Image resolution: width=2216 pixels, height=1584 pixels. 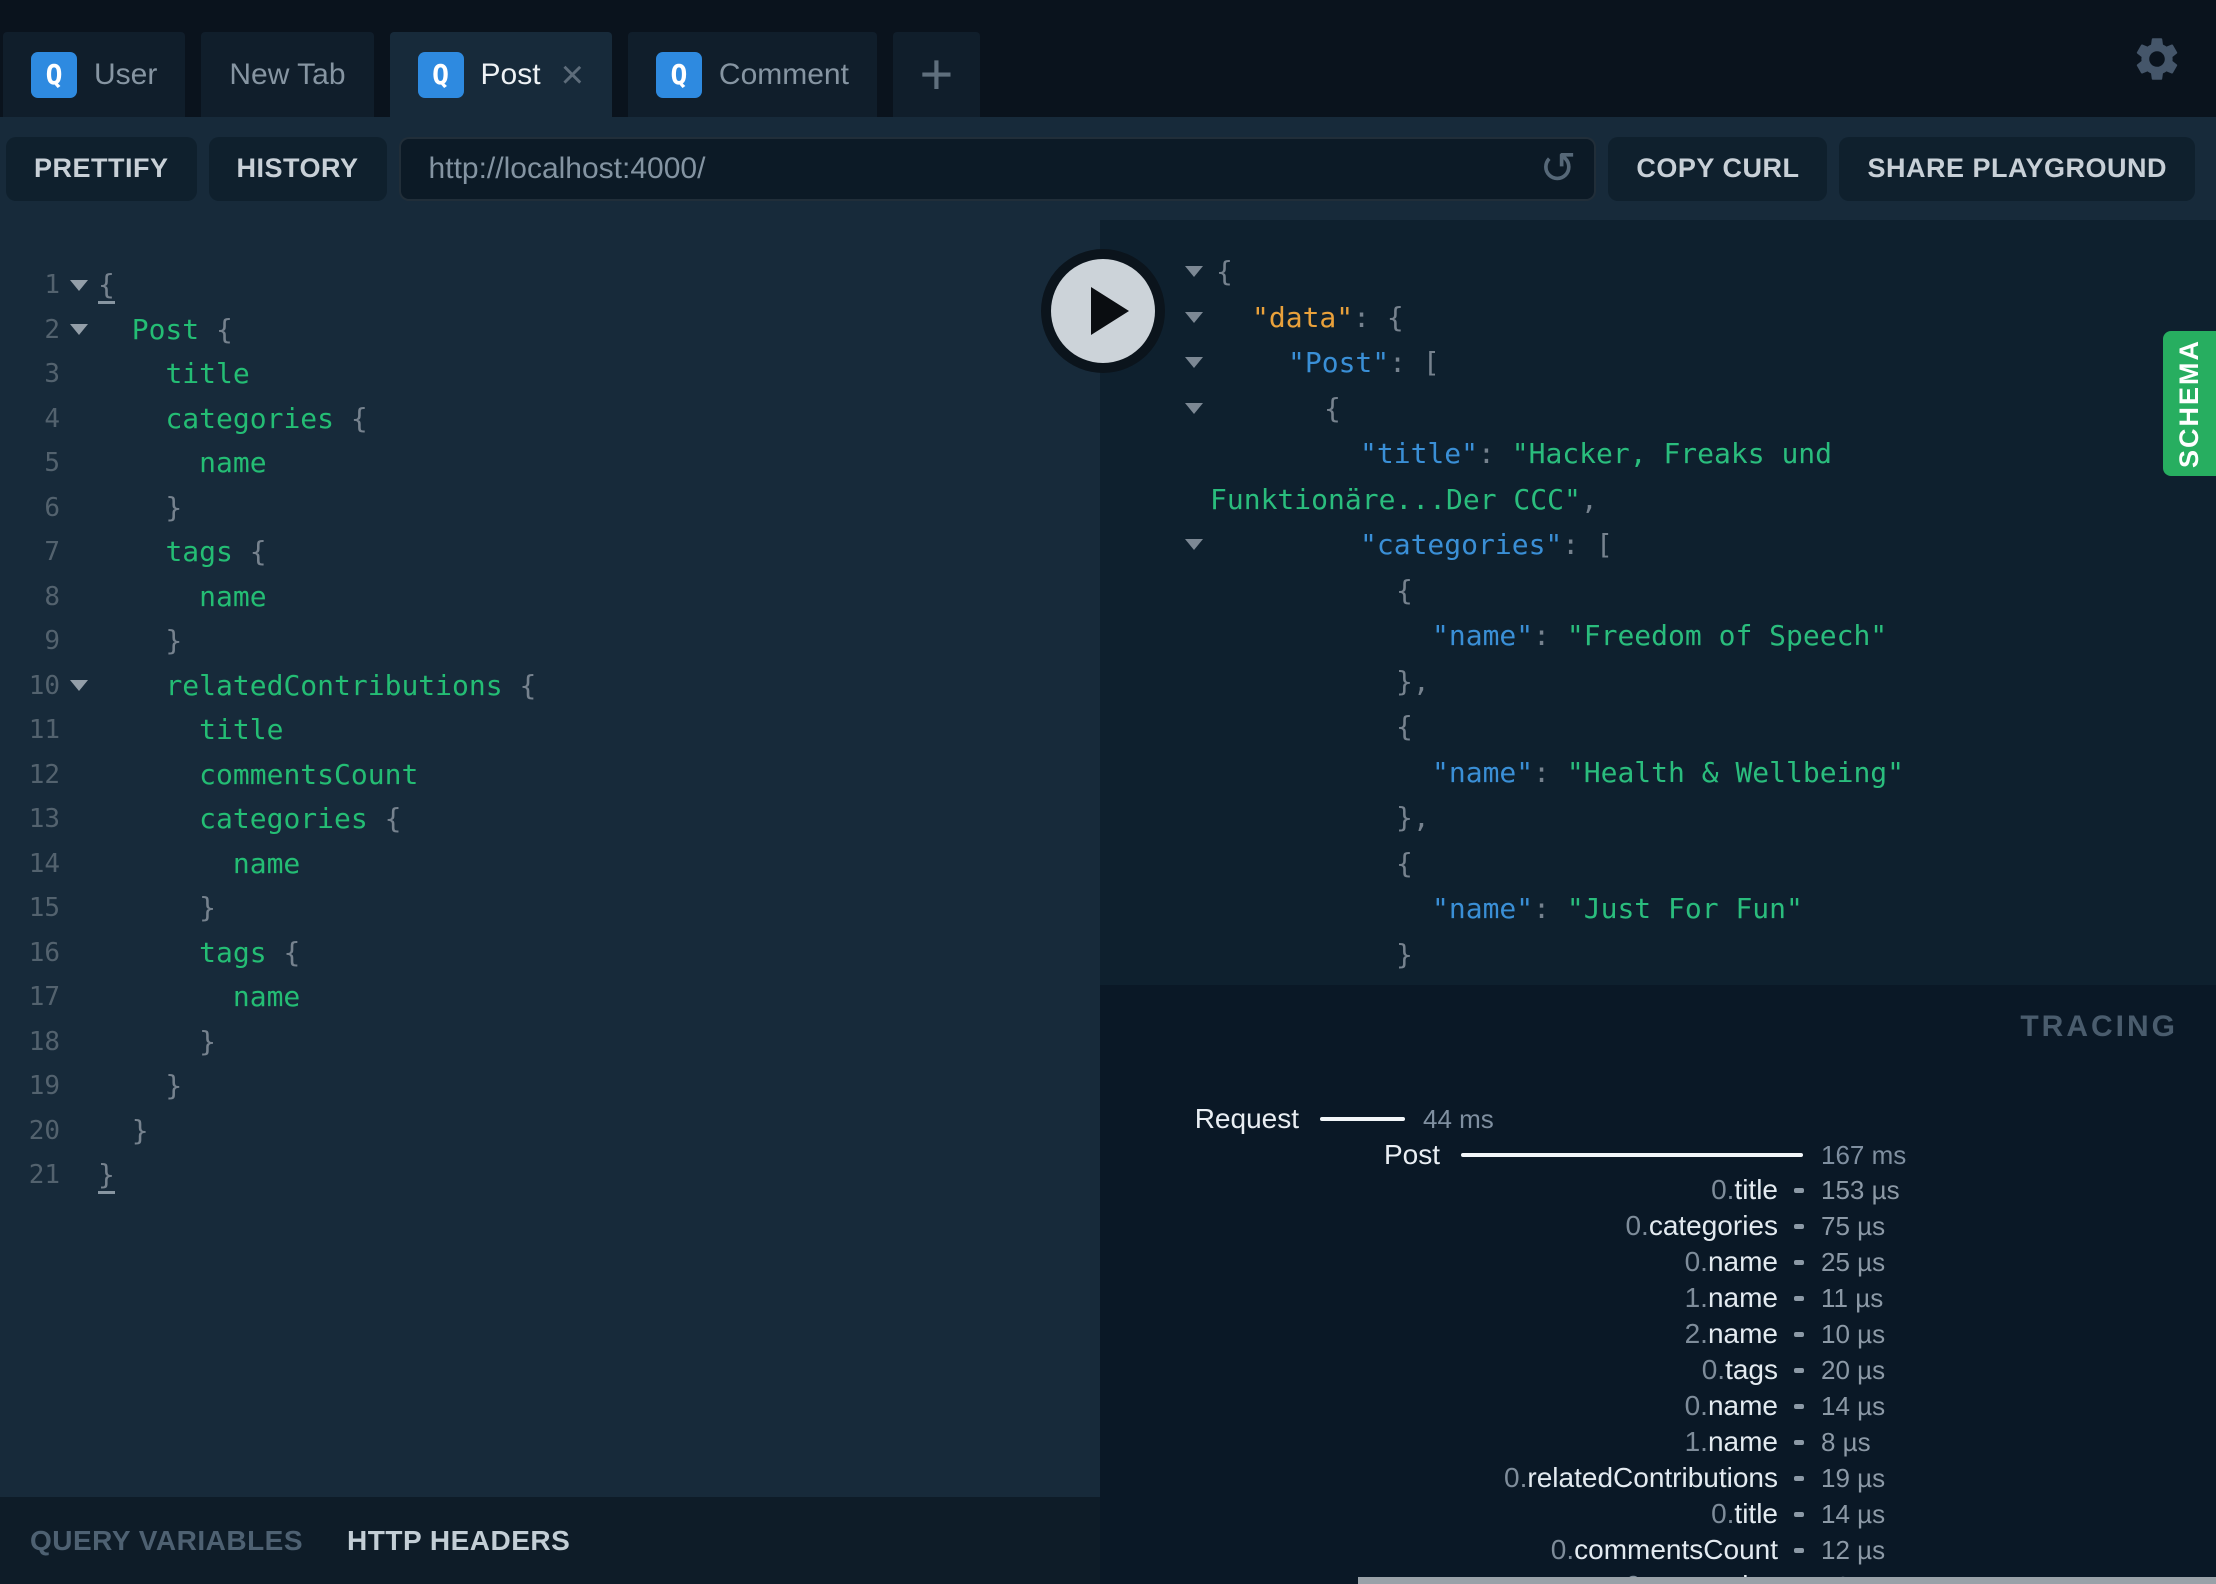 I want to click on endpoint-input: http://localhost:4000/ ↺, so click(x=997, y=168).